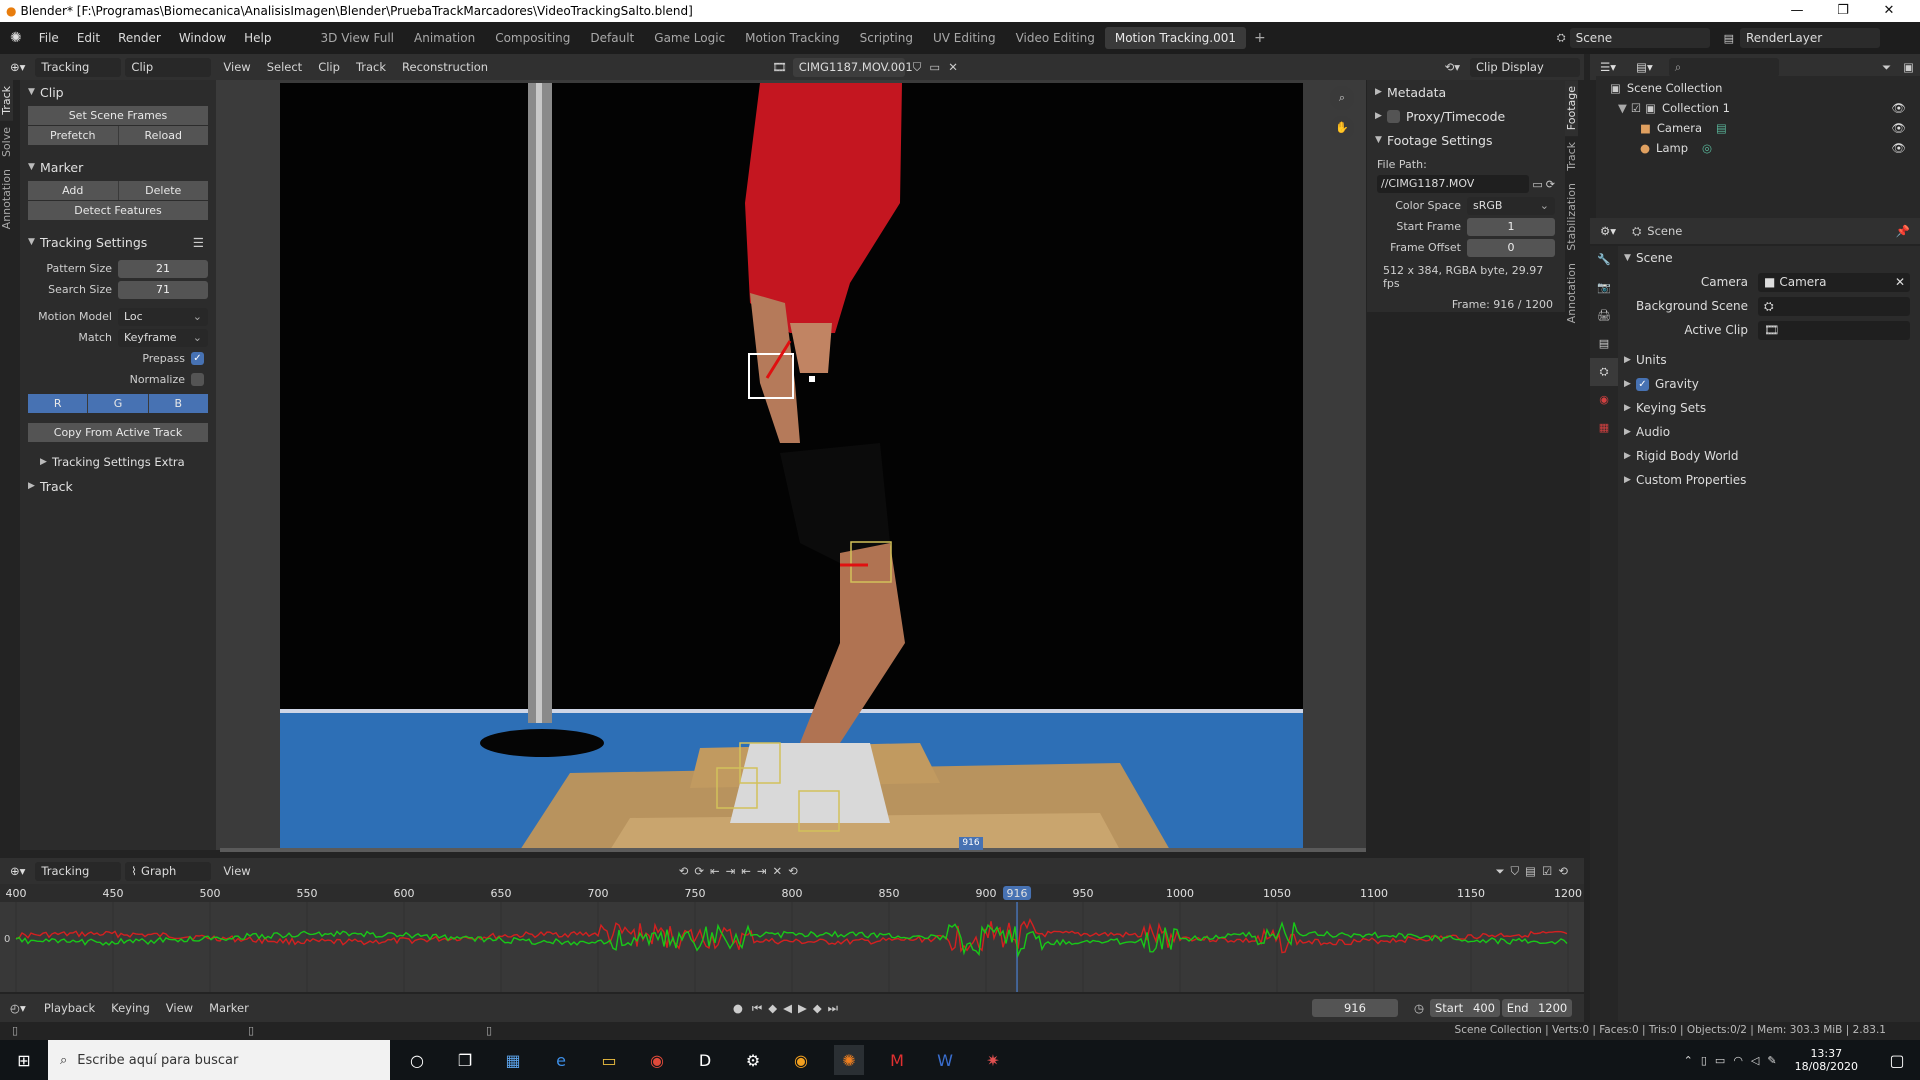 Image resolution: width=1920 pixels, height=1080 pixels. Describe the element at coordinates (6, 199) in the screenshot. I see `tab-annotation: Annotation` at that location.